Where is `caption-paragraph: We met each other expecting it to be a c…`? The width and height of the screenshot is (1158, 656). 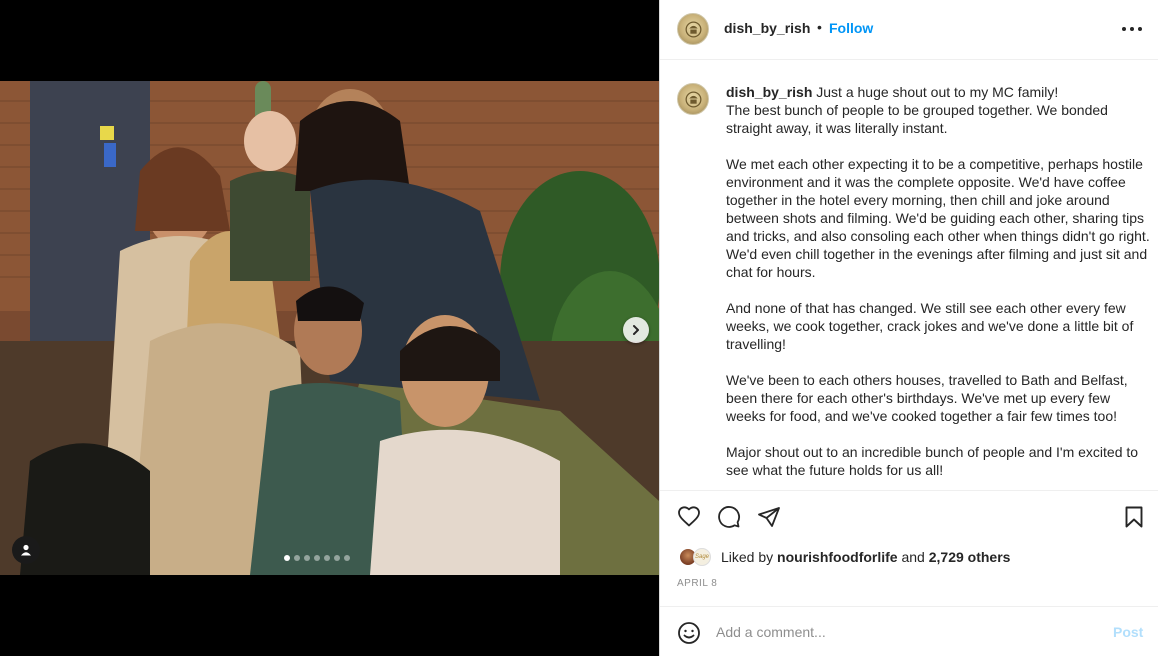
caption-paragraph: We met each other expecting it to be a c… is located at coordinates (940, 218).